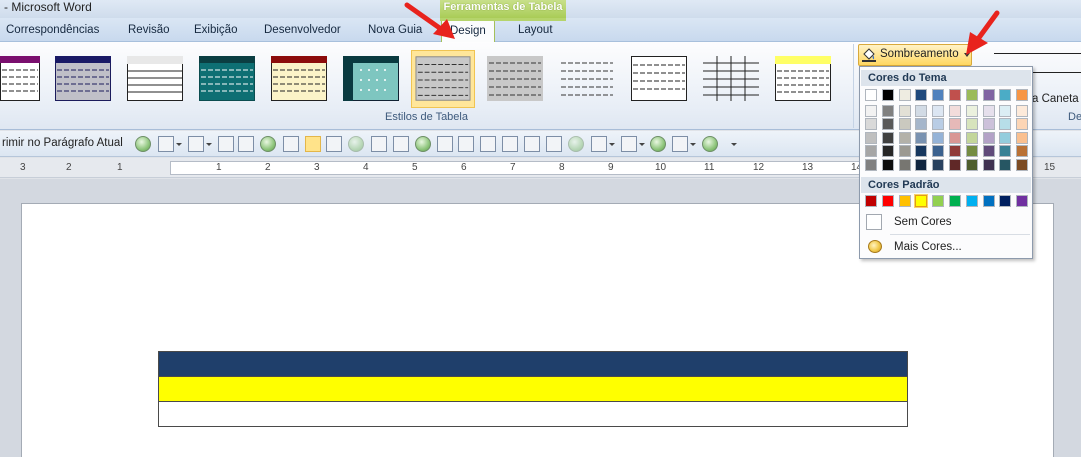  Describe the element at coordinates (313, 144) in the screenshot. I see `selected-tool-icon` at that location.